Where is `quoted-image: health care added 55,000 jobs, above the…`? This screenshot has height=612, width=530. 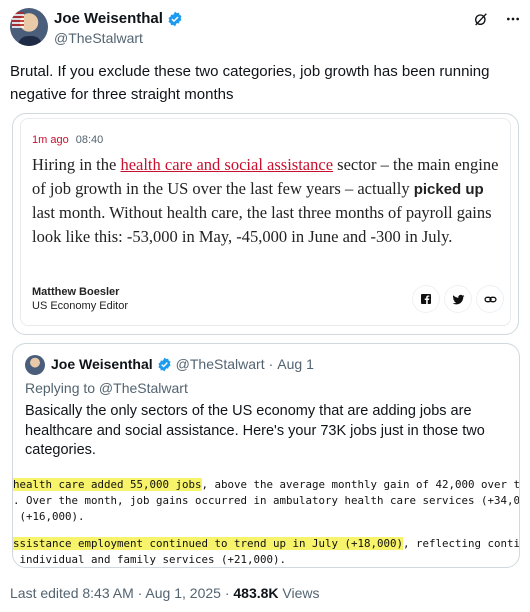
quoted-image: health care added 55,000 jobs, above the… is located at coordinates (266, 519).